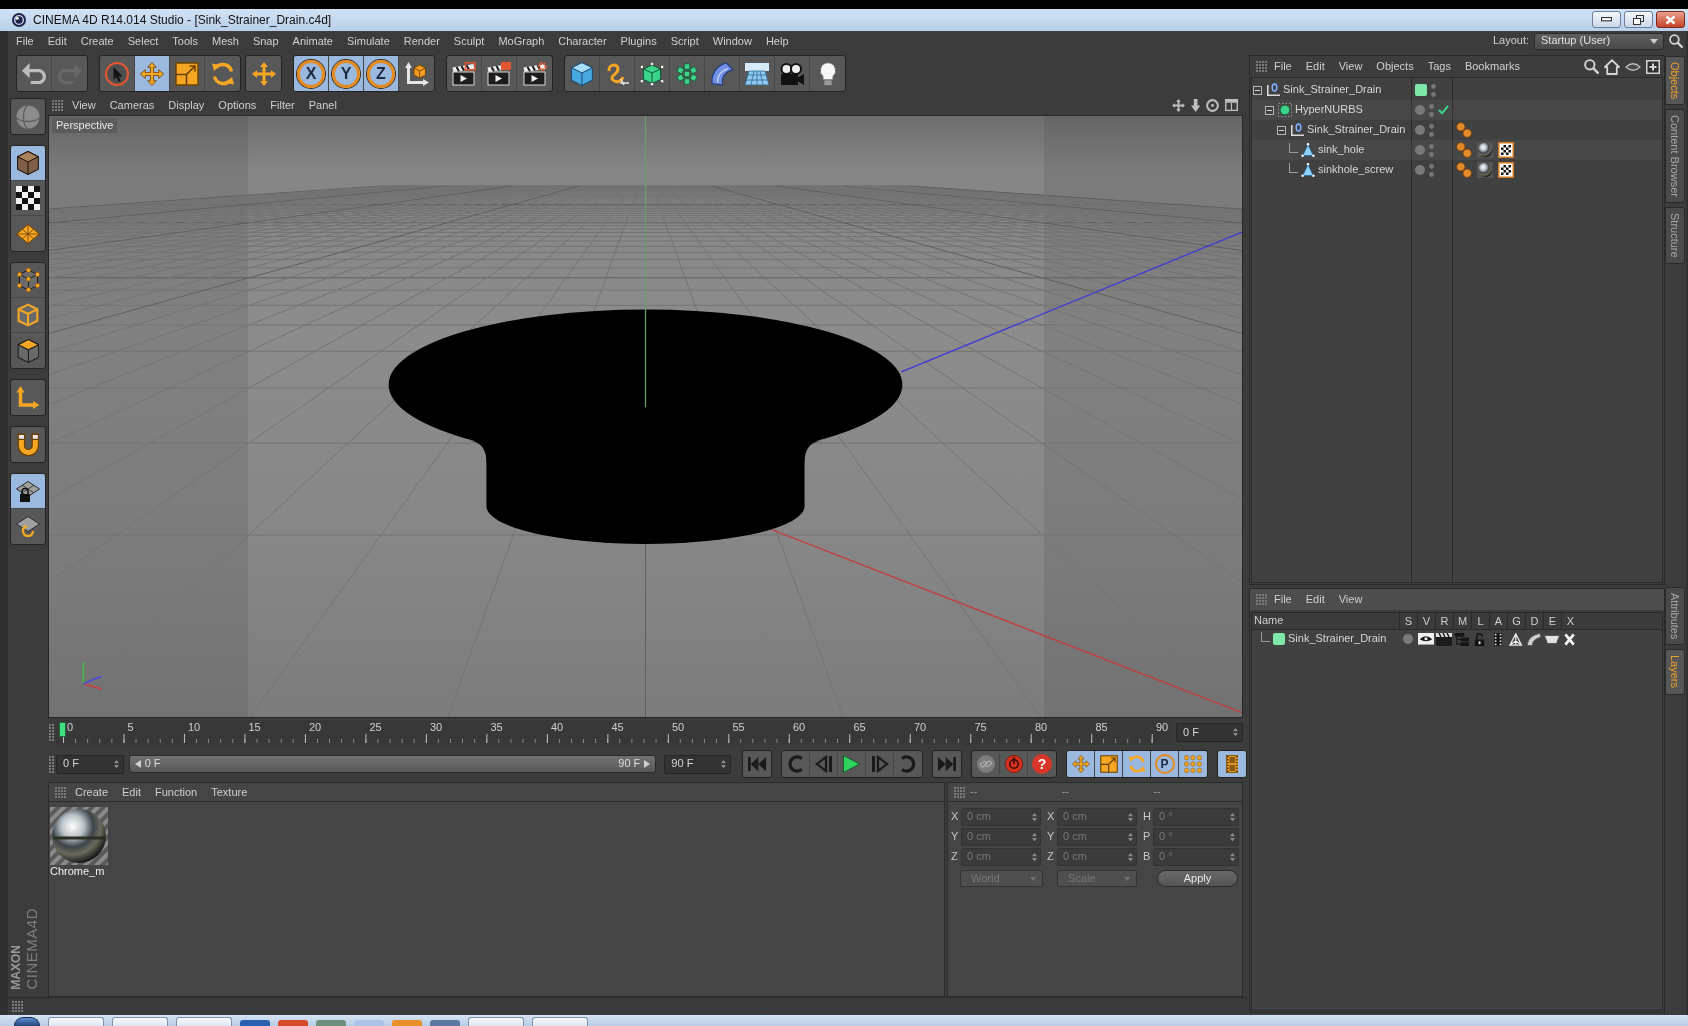 The height and width of the screenshot is (1026, 1688). I want to click on target-icon, so click(1212, 105).